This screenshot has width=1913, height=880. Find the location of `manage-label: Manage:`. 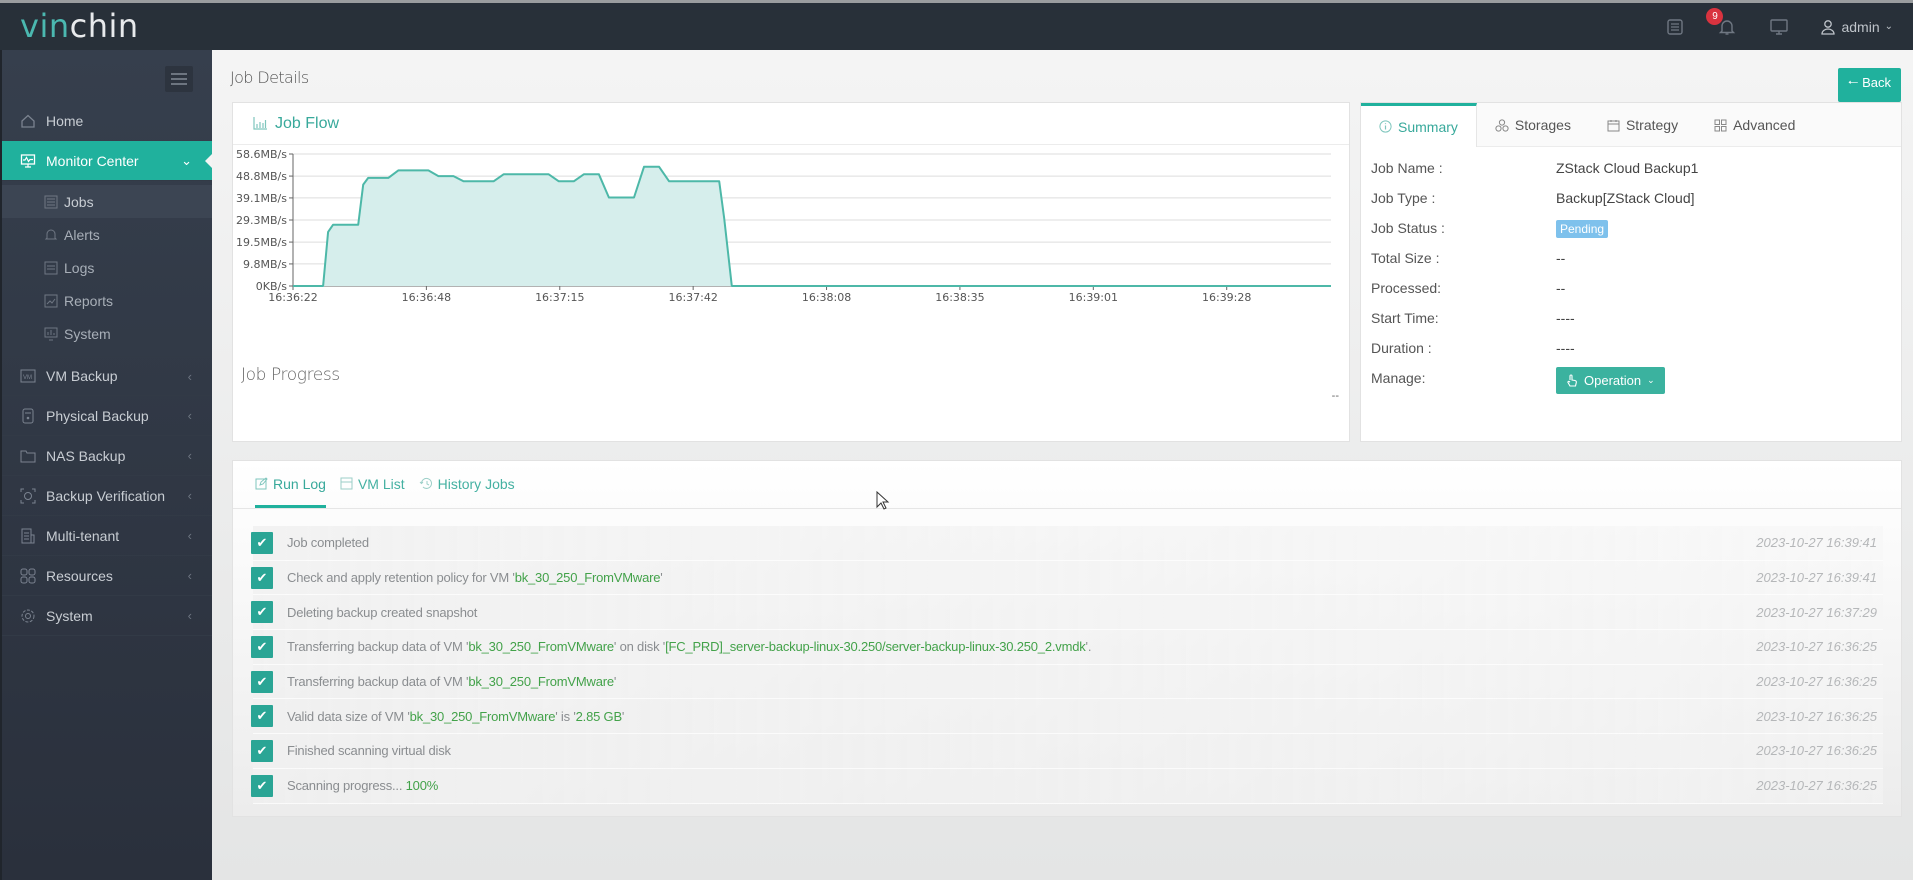

manage-label: Manage: is located at coordinates (1398, 378).